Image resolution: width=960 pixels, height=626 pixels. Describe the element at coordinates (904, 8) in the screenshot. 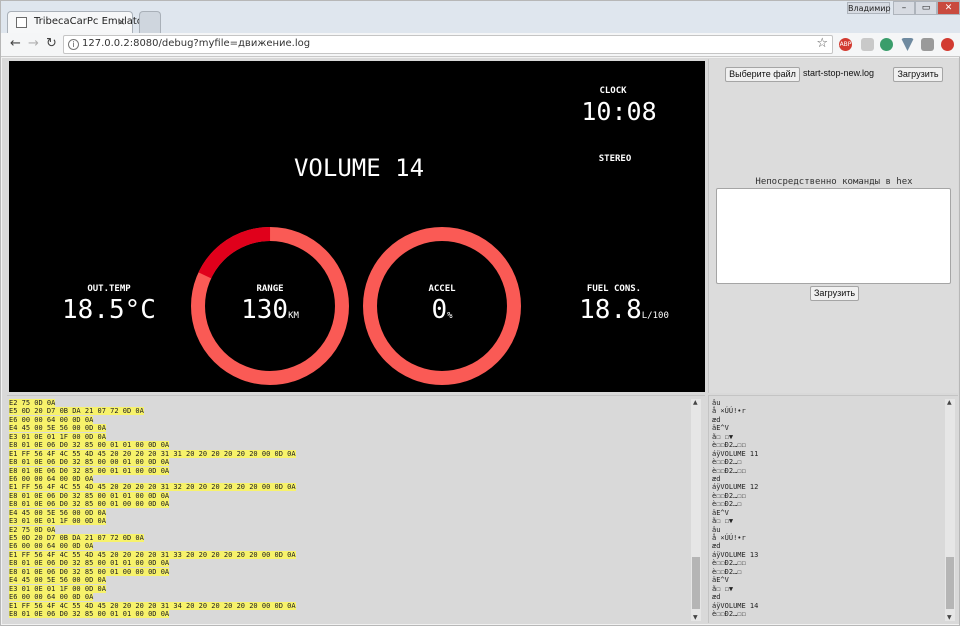

I see `minimize-button: –` at that location.